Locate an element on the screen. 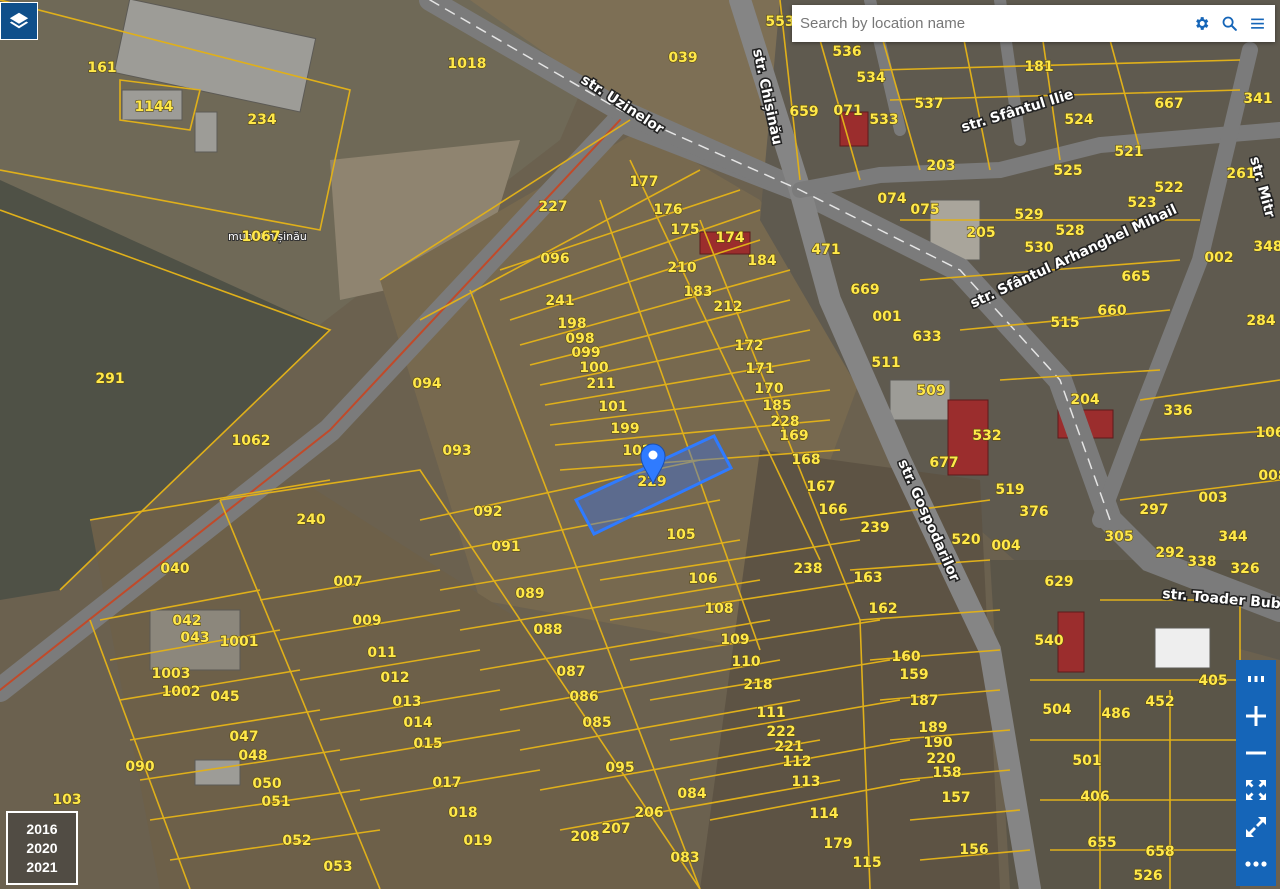  parcel-label: 090 is located at coordinates (139, 767).